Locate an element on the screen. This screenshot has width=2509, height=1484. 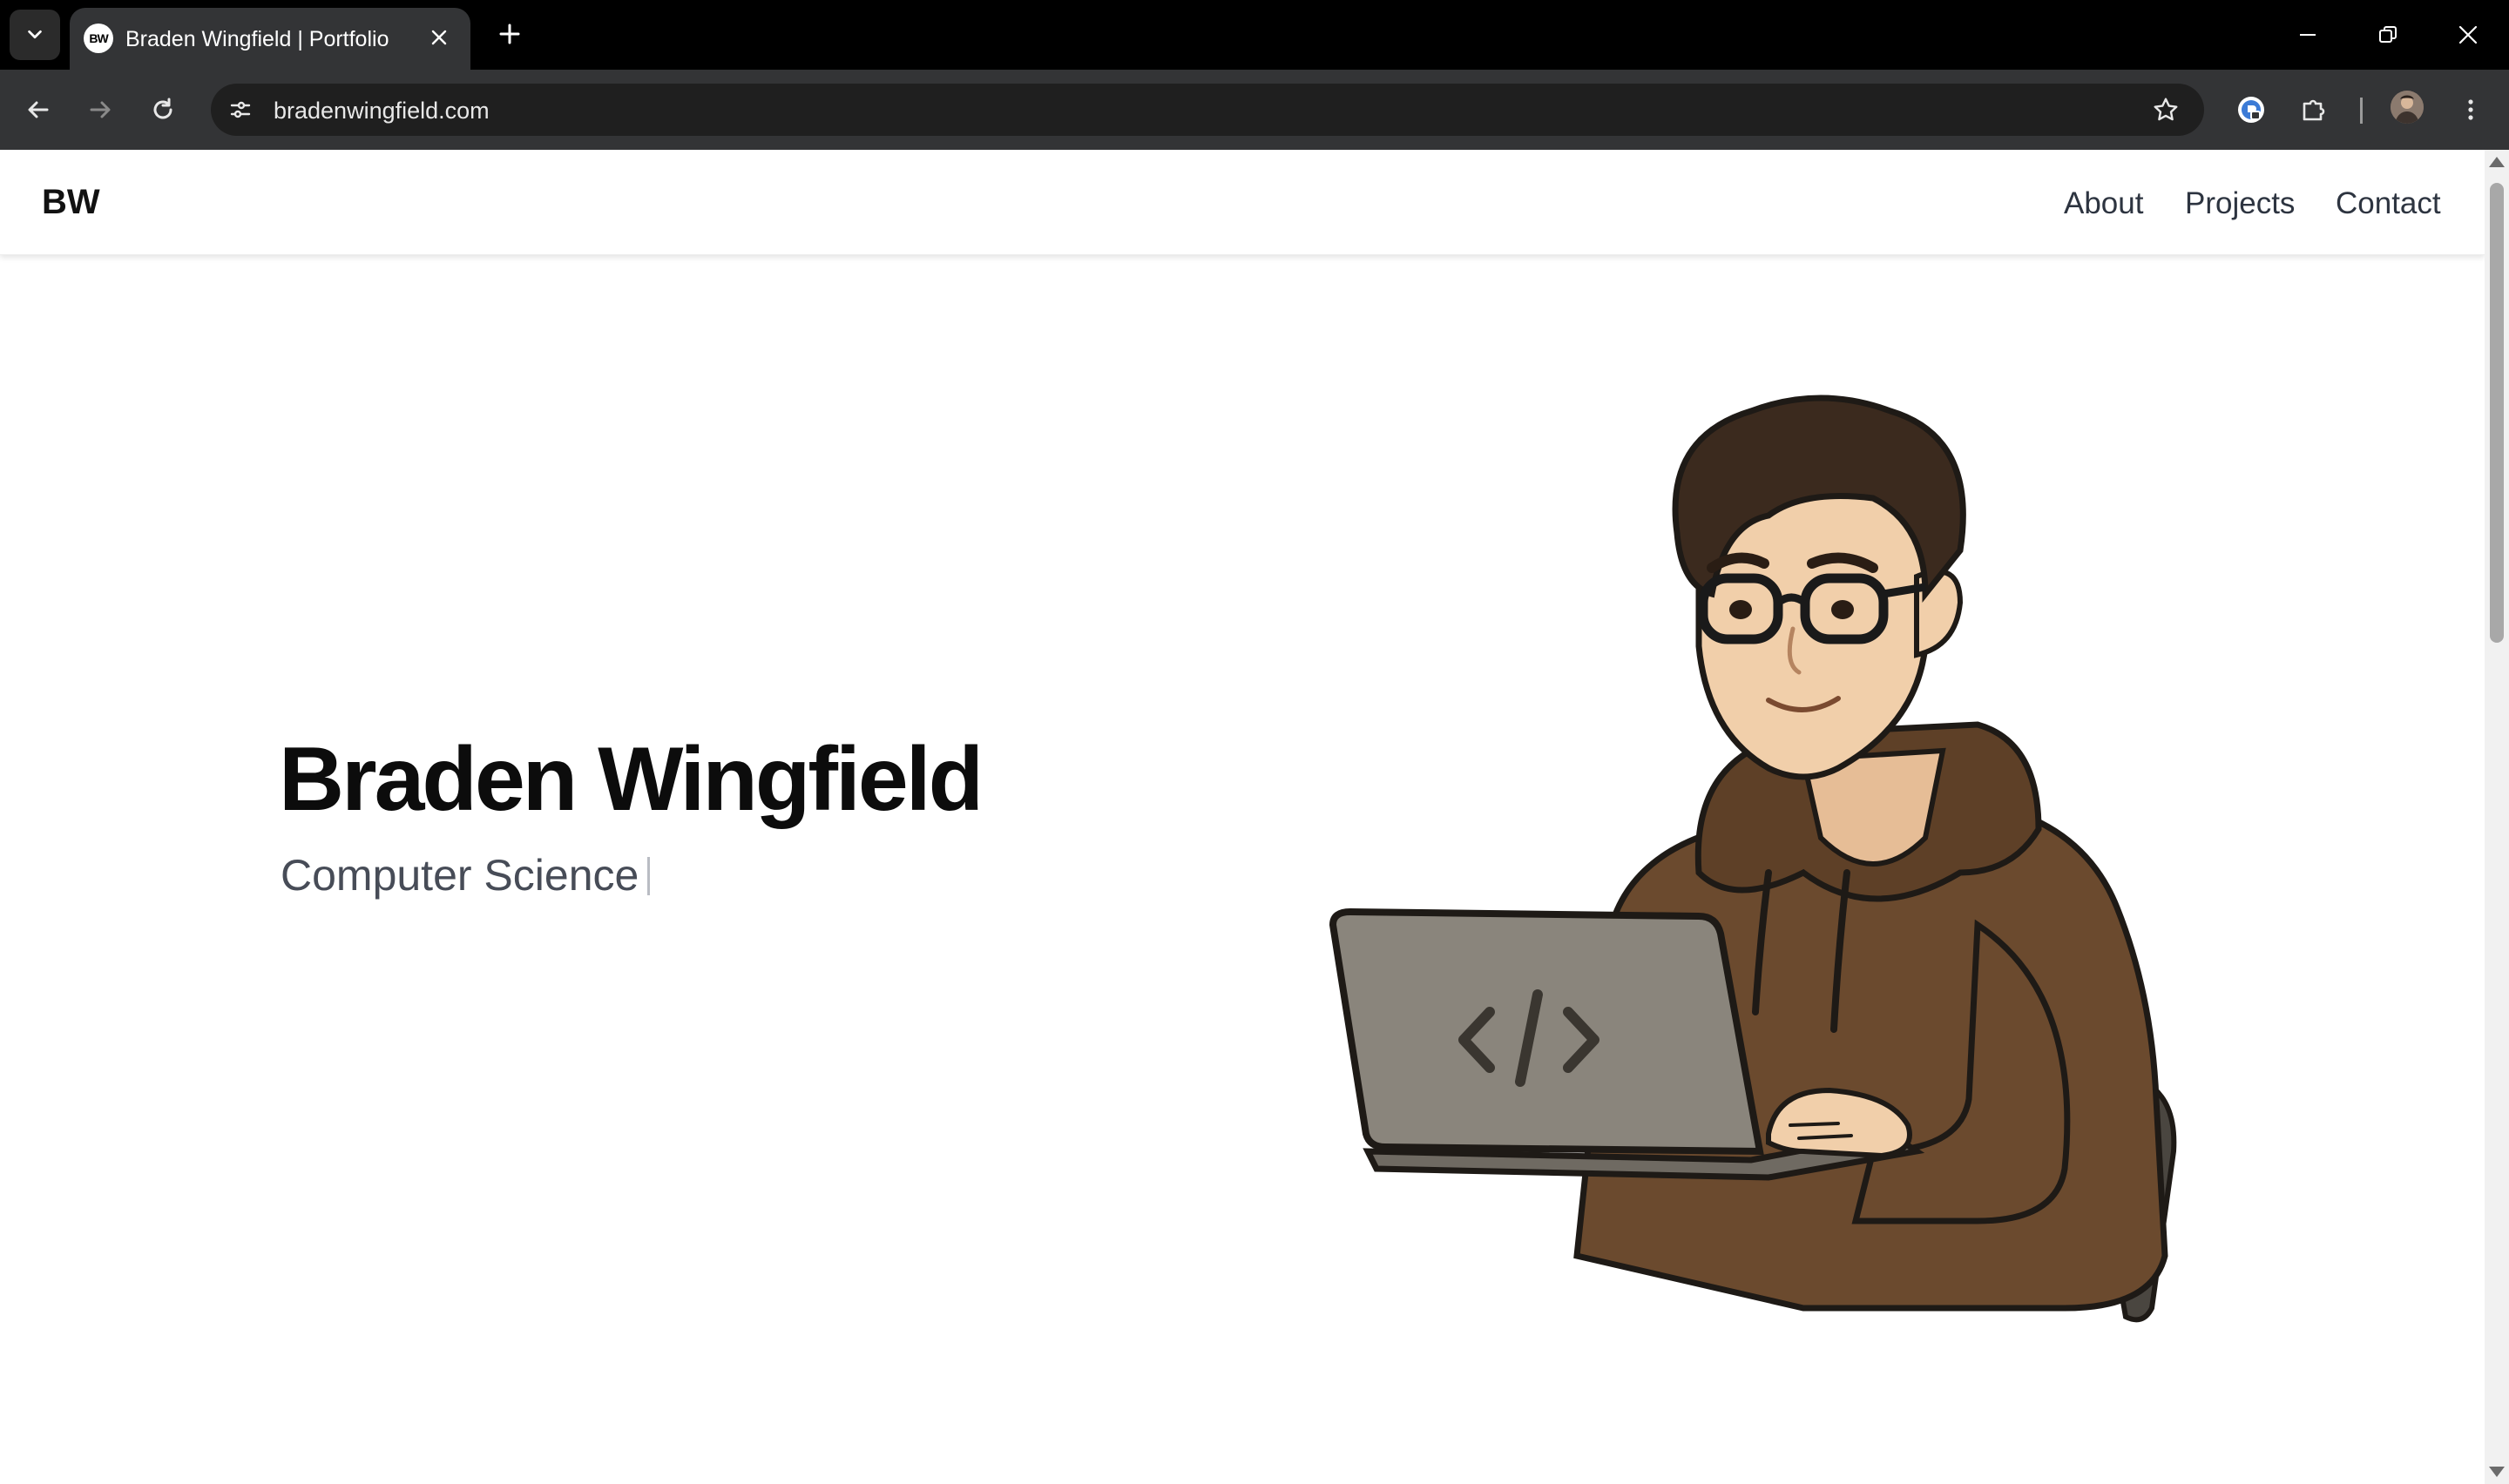
bookmark-button is located at coordinates (2165, 109).